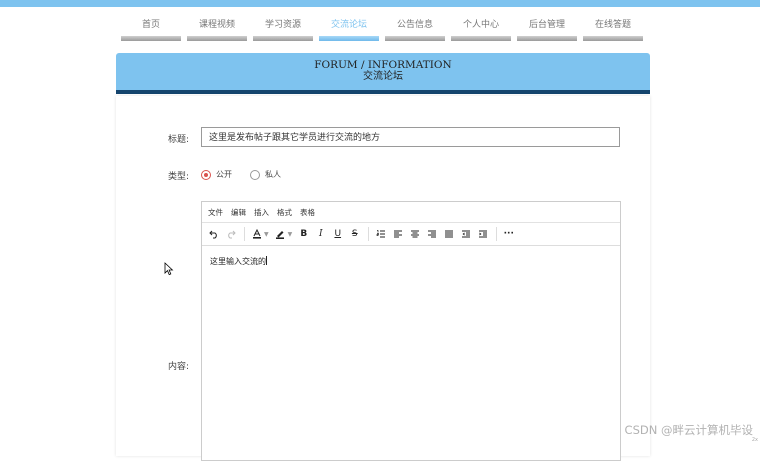  Describe the element at coordinates (688, 430) in the screenshot. I see `watermark-text: CSDN @畔云计算机毕设` at that location.